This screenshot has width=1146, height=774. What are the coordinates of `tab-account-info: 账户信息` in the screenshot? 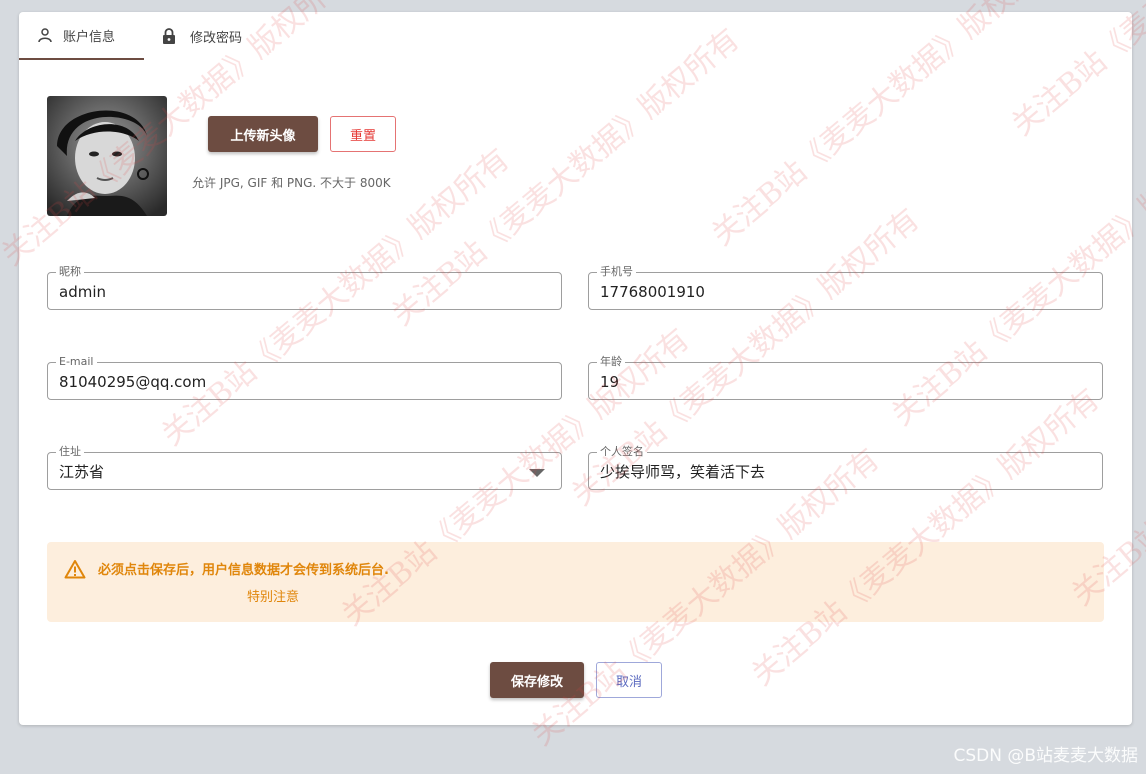 It's located at (81, 36).